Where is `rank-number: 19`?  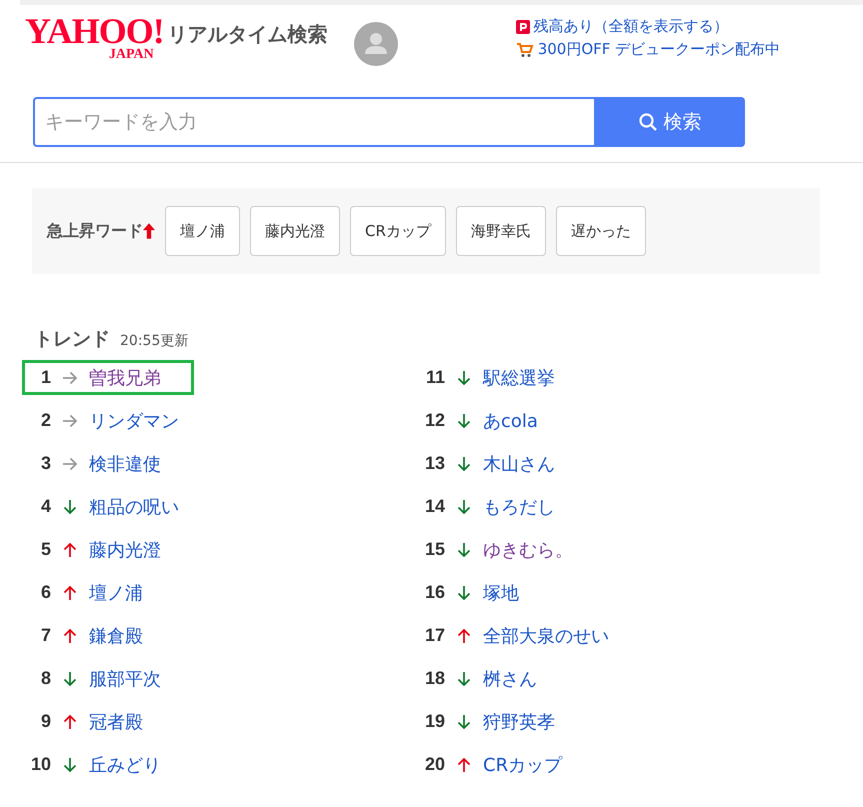
rank-number: 19 is located at coordinates (434, 721).